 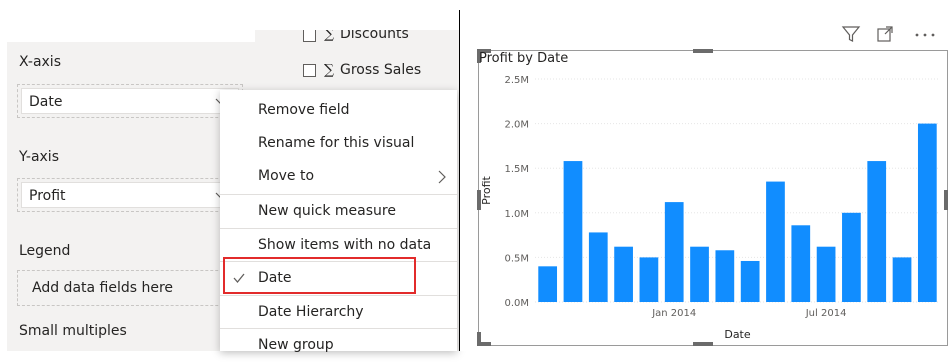 I want to click on menu-item-rename: Rename for this visual, so click(x=338, y=143).